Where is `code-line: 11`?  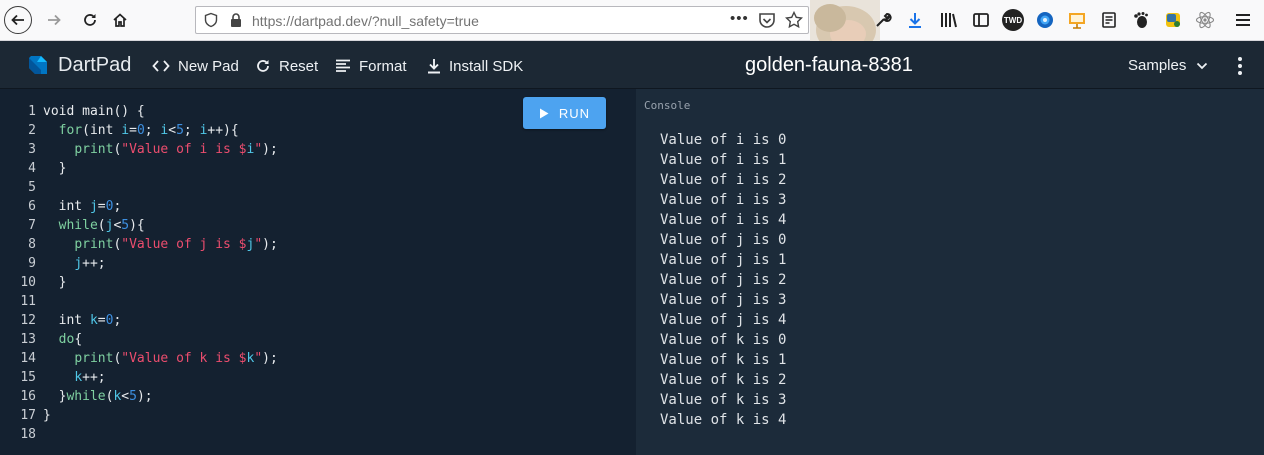 code-line: 11 is located at coordinates (318, 301).